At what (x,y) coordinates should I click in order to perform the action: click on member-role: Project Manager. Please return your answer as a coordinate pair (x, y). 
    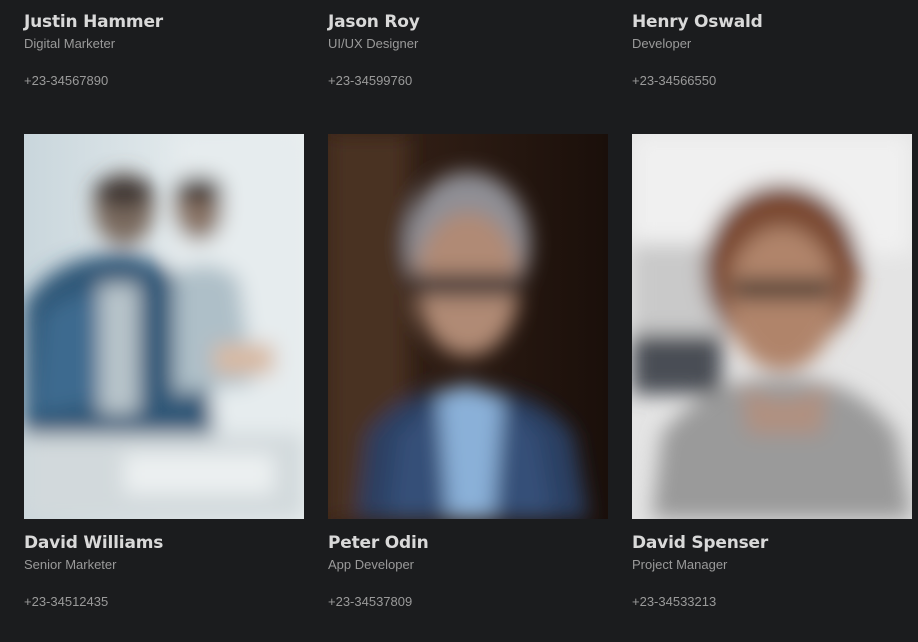
    Looking at the image, I should click on (680, 564).